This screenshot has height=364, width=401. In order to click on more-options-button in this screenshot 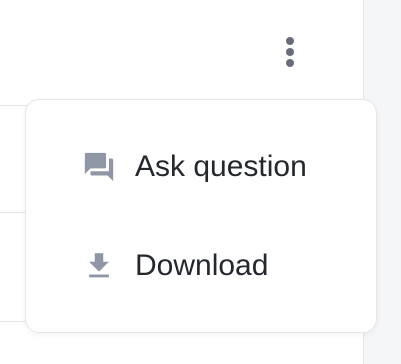, I will do `click(290, 52)`.